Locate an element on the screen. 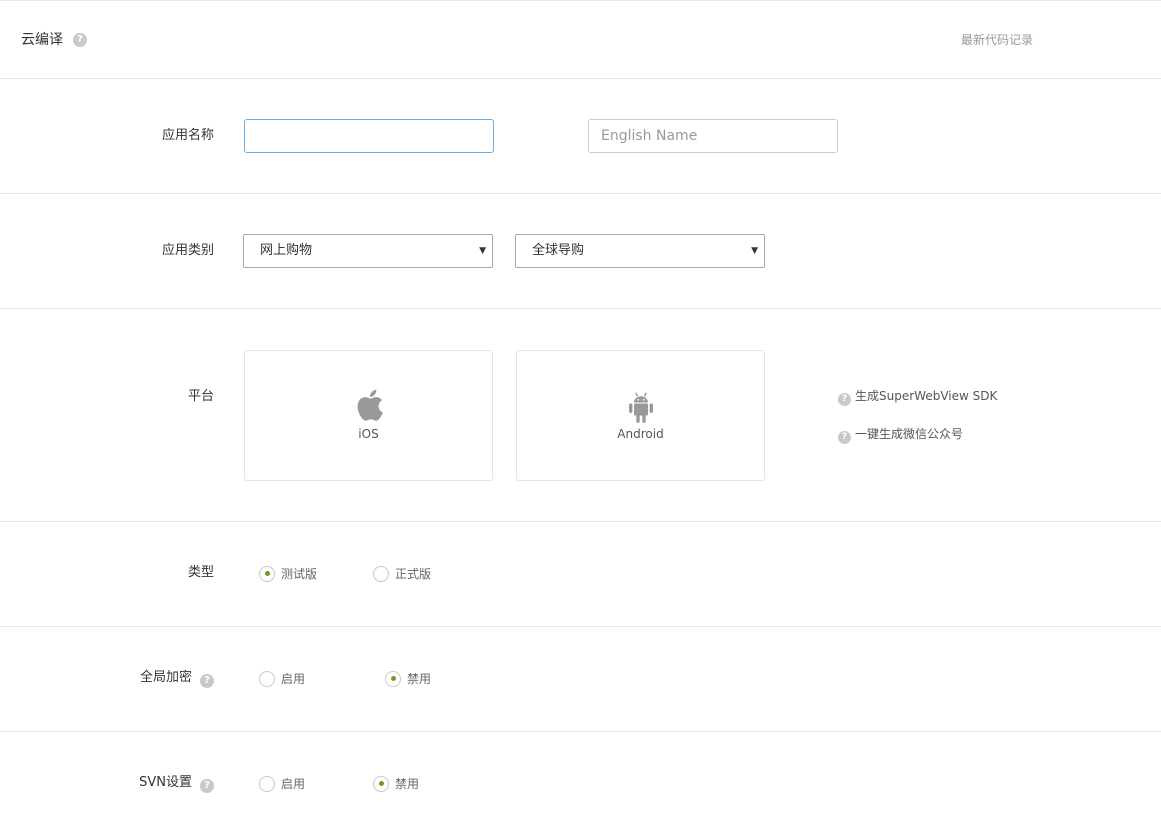 This screenshot has width=1161, height=819. app-name-input is located at coordinates (369, 136).